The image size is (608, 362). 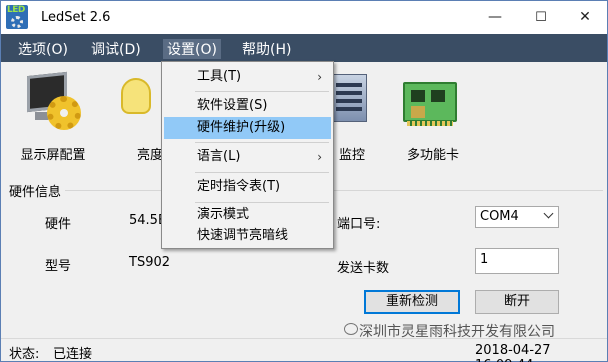 I want to click on maximize-button: ☐, so click(x=541, y=17).